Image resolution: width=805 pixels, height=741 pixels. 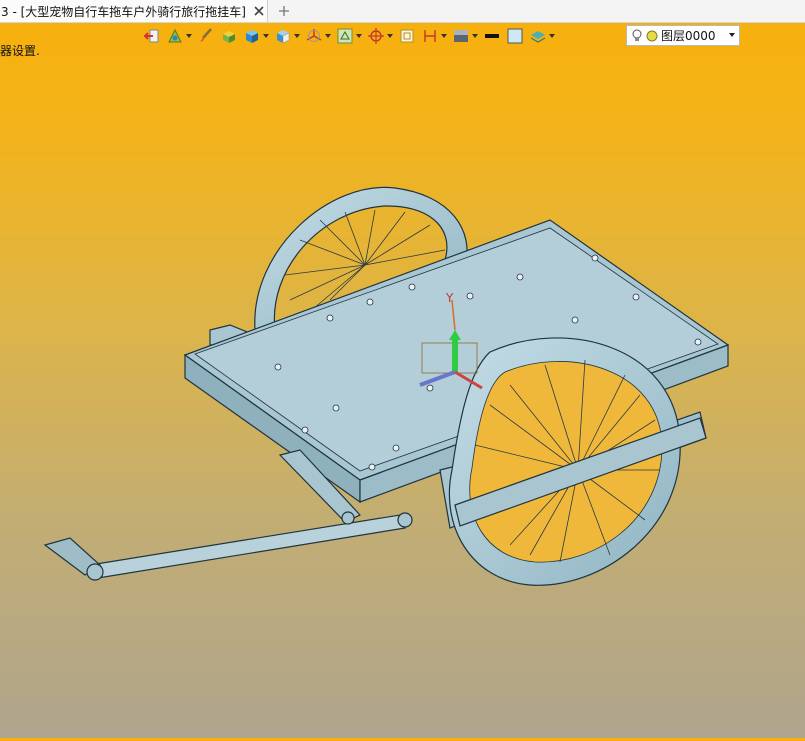 I want to click on layers-icon, so click(x=542, y=36).